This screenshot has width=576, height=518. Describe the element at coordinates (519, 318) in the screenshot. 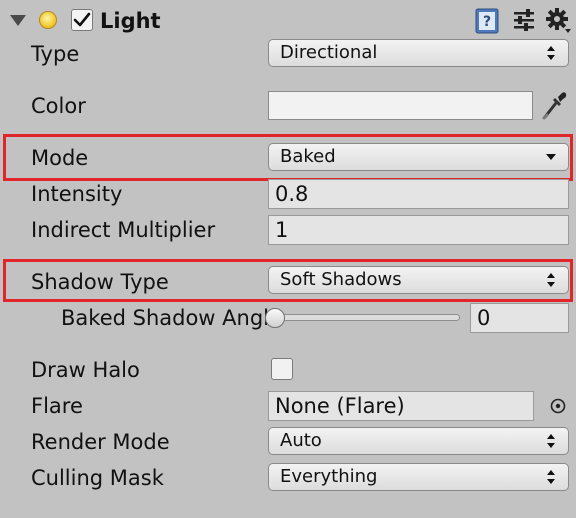

I see `baked-shadow-angle-field: 0` at that location.